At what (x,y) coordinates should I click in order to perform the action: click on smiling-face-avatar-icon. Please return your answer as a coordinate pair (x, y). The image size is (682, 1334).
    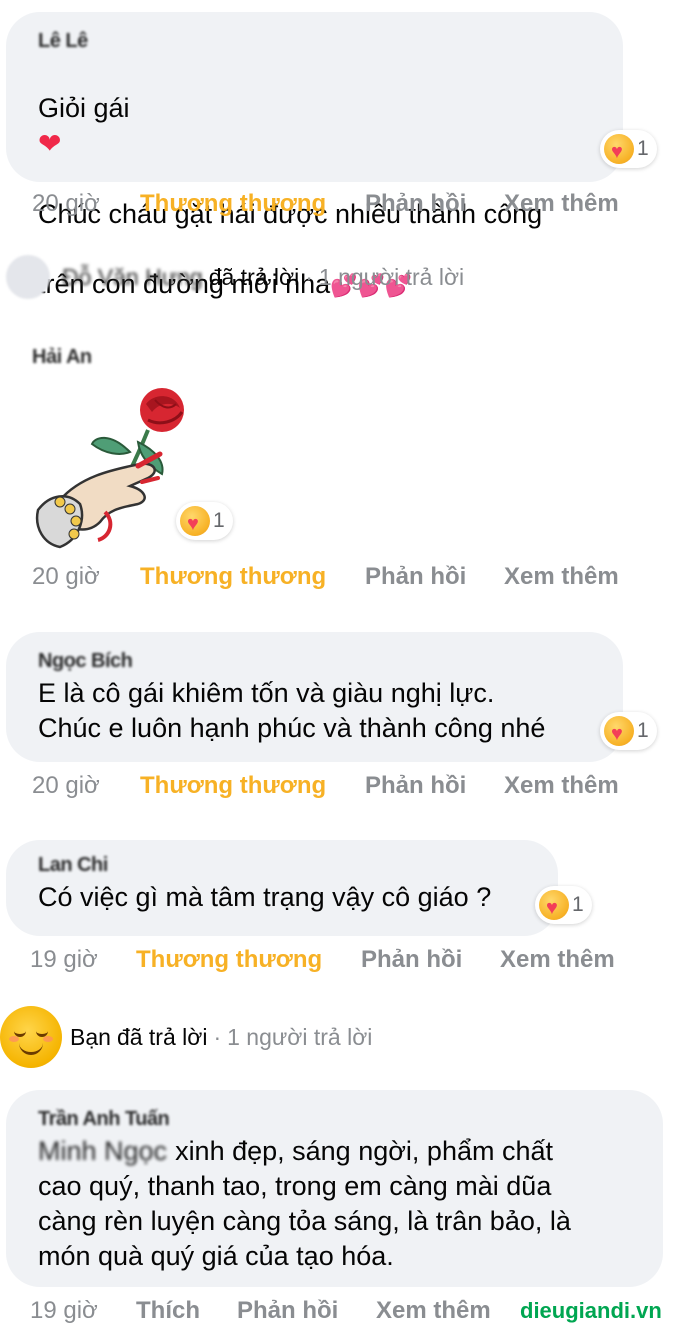
    Looking at the image, I should click on (31, 1037).